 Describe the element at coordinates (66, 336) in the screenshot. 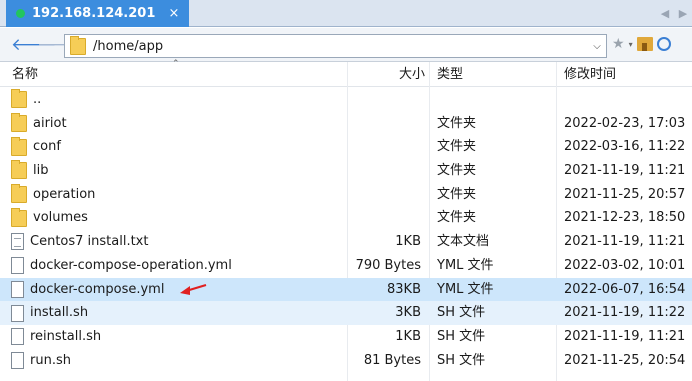

I see `file-name: reinstall.sh` at that location.